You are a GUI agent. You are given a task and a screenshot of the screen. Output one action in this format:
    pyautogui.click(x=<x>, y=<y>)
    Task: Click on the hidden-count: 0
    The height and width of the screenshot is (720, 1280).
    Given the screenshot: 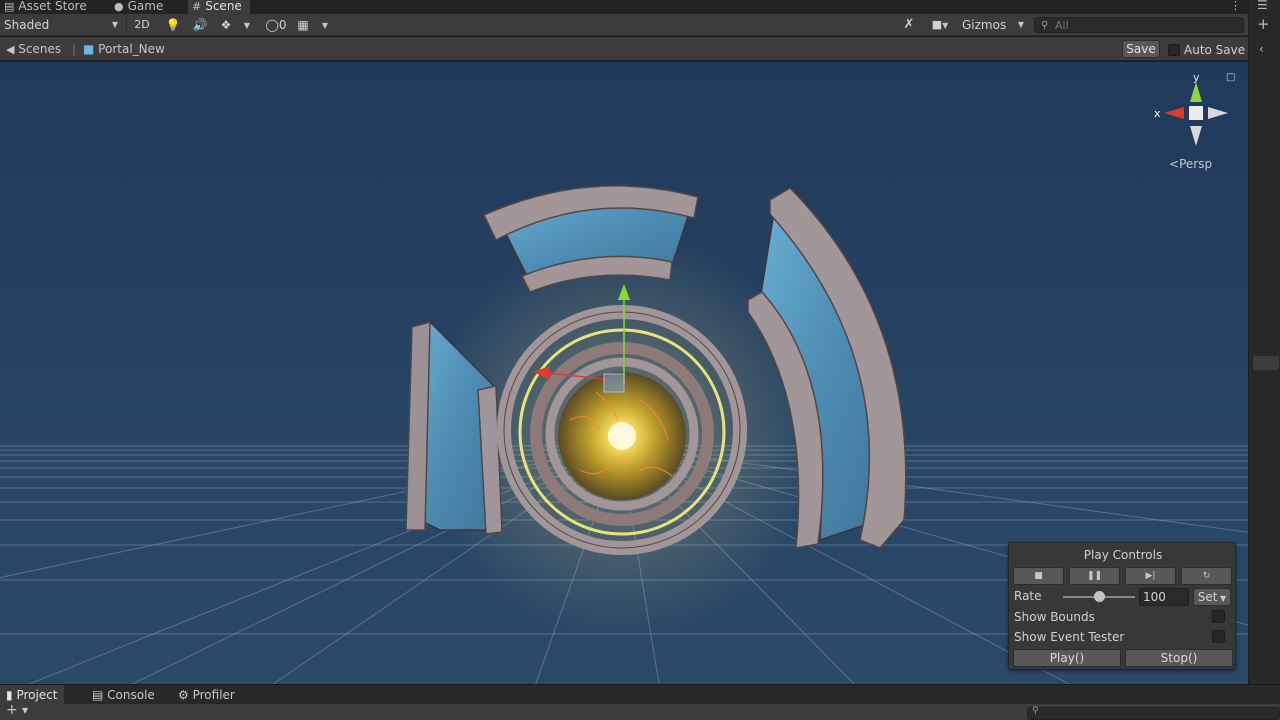 What is the action you would take?
    pyautogui.click(x=282, y=25)
    